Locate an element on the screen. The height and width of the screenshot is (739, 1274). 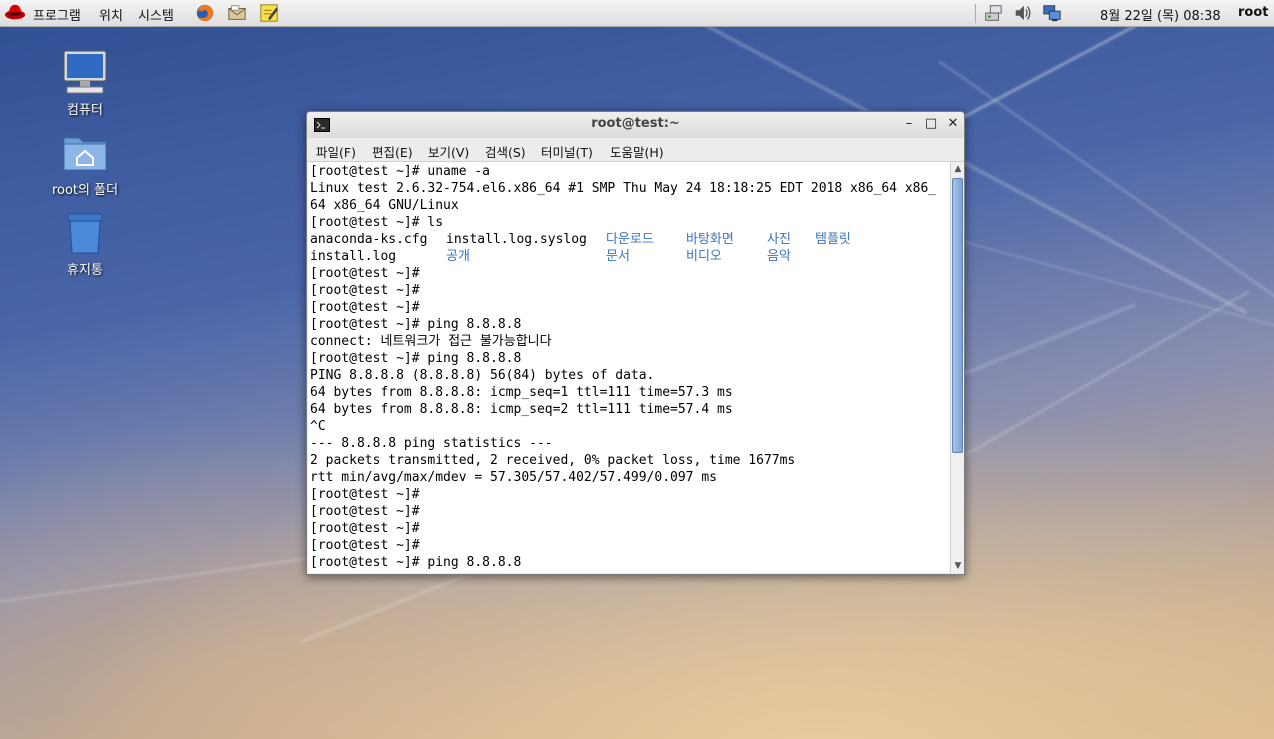
terminal-line: ^C is located at coordinates (318, 426).